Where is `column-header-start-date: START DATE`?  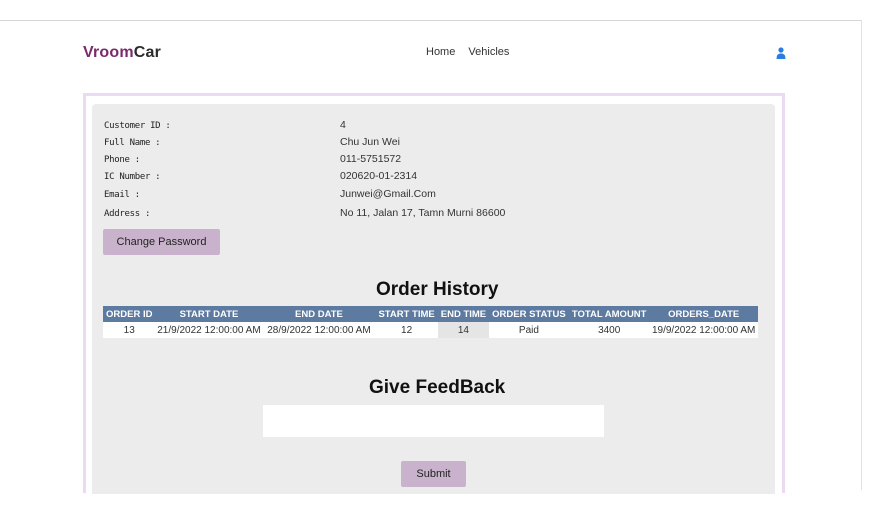
column-header-start-date: START DATE is located at coordinates (209, 314).